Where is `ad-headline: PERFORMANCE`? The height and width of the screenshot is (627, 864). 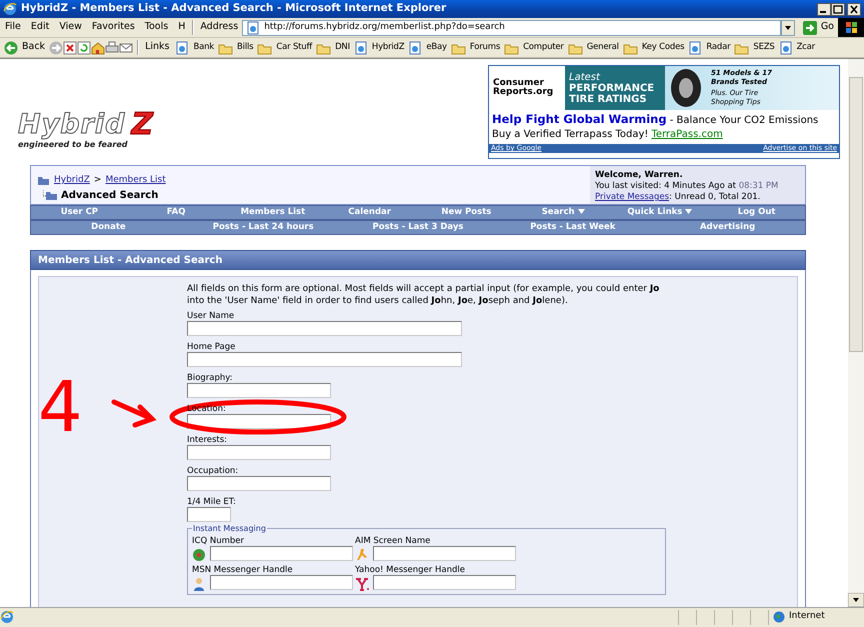
ad-headline: PERFORMANCE is located at coordinates (612, 88).